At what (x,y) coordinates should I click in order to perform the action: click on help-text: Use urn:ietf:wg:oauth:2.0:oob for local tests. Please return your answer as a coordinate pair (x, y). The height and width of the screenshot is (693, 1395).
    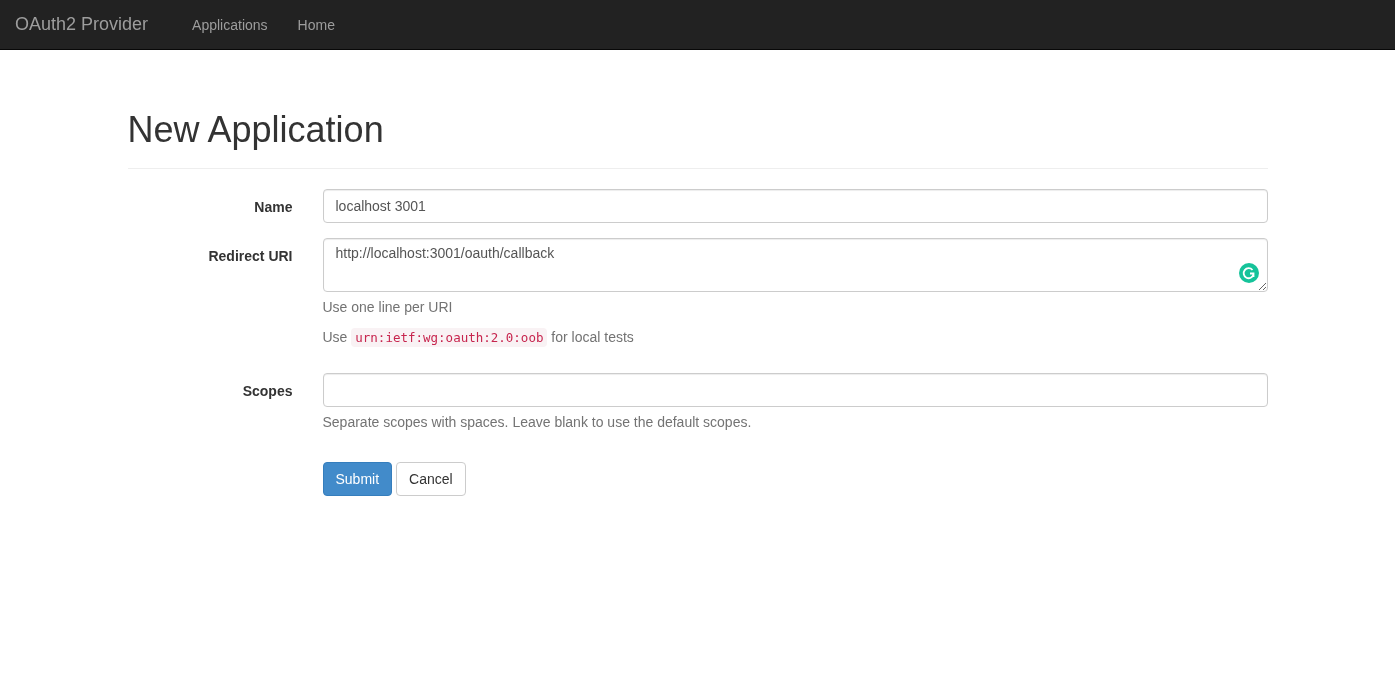
    Looking at the image, I should click on (478, 337).